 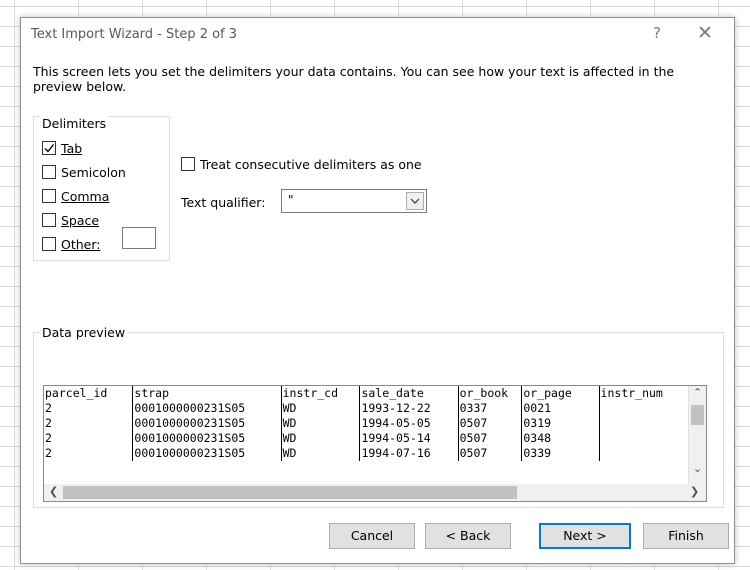 I want to click on tab-checkbox-row: Tab, so click(x=62, y=148).